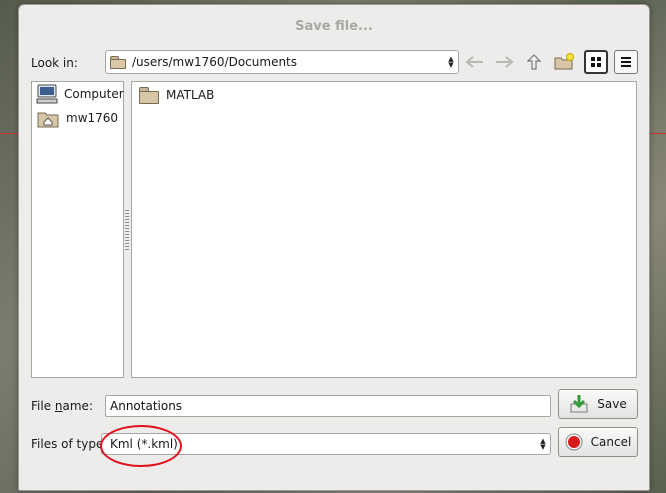  I want to click on icon-view-icon, so click(596, 62).